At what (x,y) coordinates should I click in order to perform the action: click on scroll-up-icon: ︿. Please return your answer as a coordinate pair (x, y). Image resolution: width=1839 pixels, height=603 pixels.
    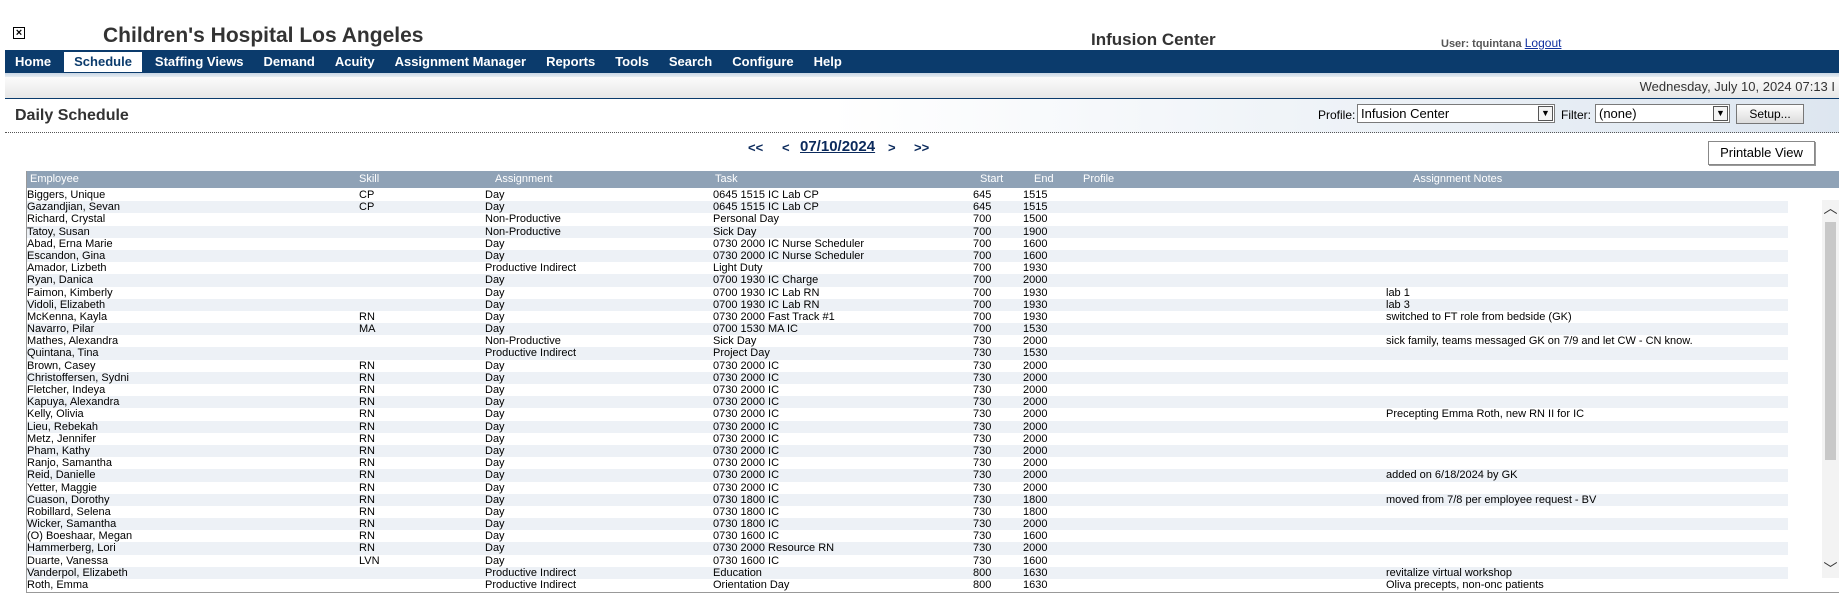
    Looking at the image, I should click on (1830, 208).